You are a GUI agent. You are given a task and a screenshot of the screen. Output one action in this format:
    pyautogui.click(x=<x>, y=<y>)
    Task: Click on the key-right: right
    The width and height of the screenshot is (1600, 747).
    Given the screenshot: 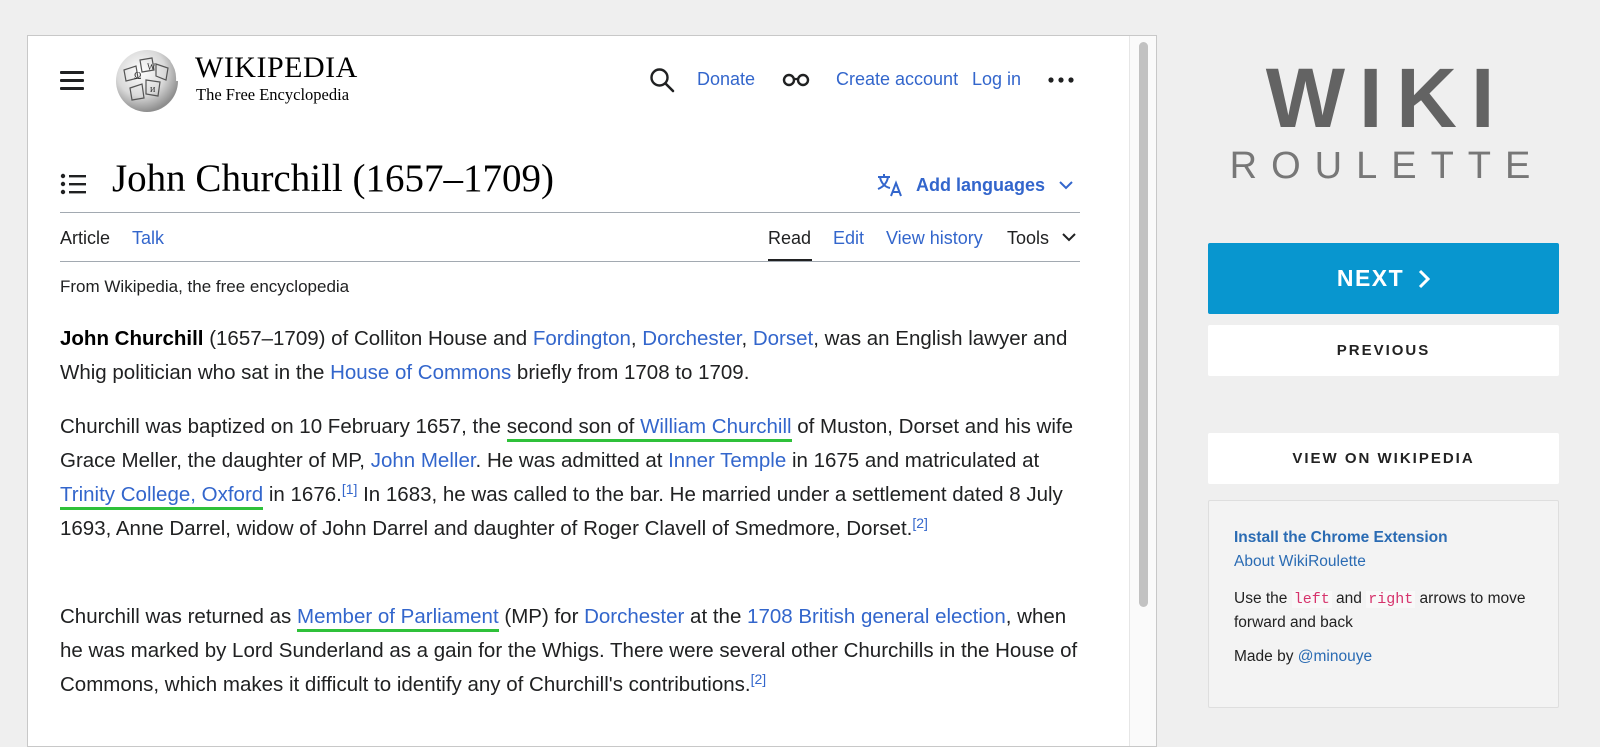 What is the action you would take?
    pyautogui.click(x=1391, y=599)
    